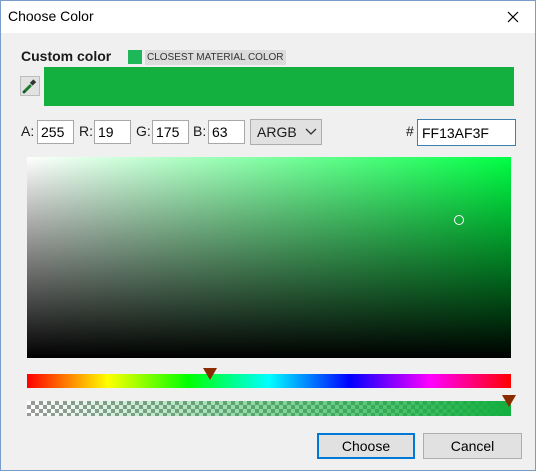 This screenshot has width=536, height=471. What do you see at coordinates (279, 86) in the screenshot?
I see `color-preview` at bounding box center [279, 86].